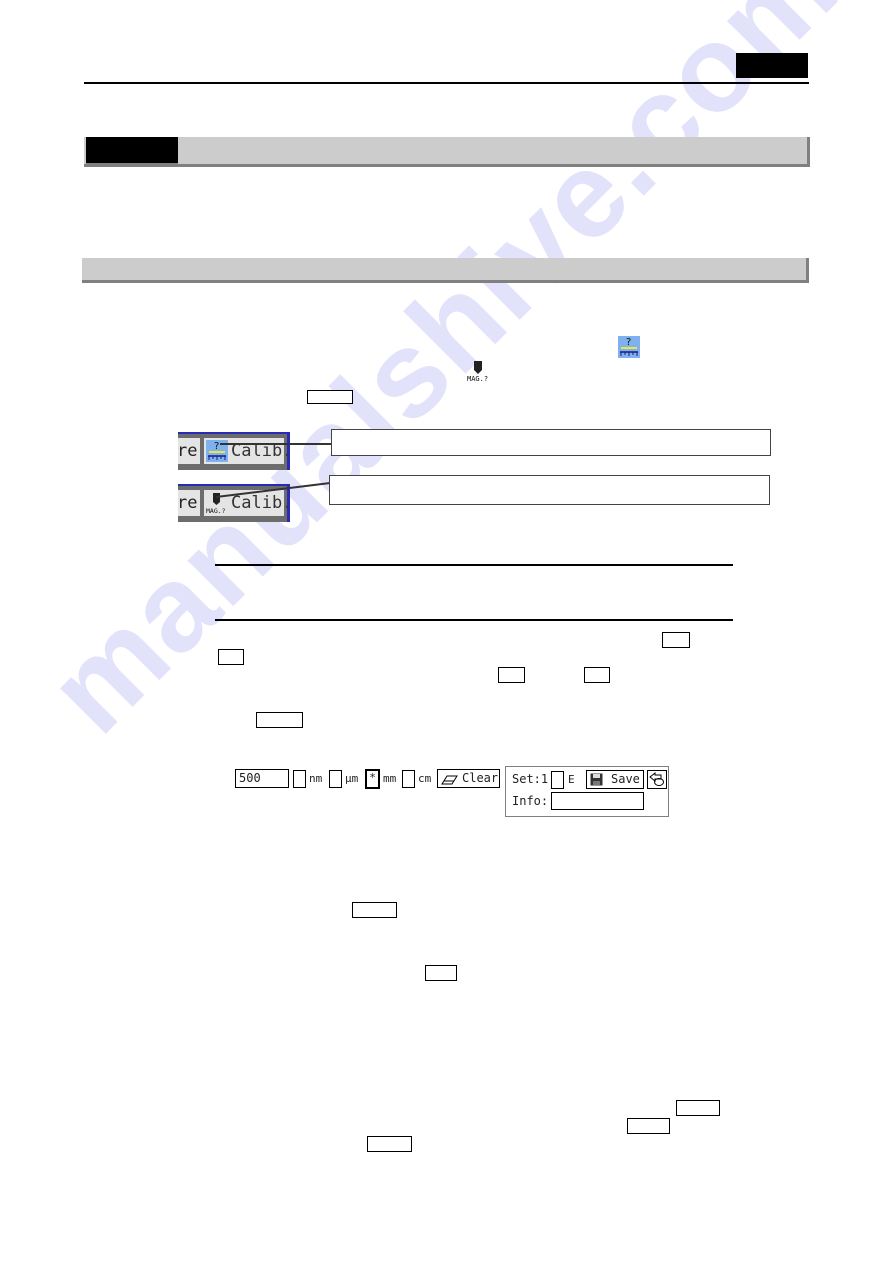  What do you see at coordinates (372, 779) in the screenshot?
I see `unit-mm-checkbox: *` at bounding box center [372, 779].